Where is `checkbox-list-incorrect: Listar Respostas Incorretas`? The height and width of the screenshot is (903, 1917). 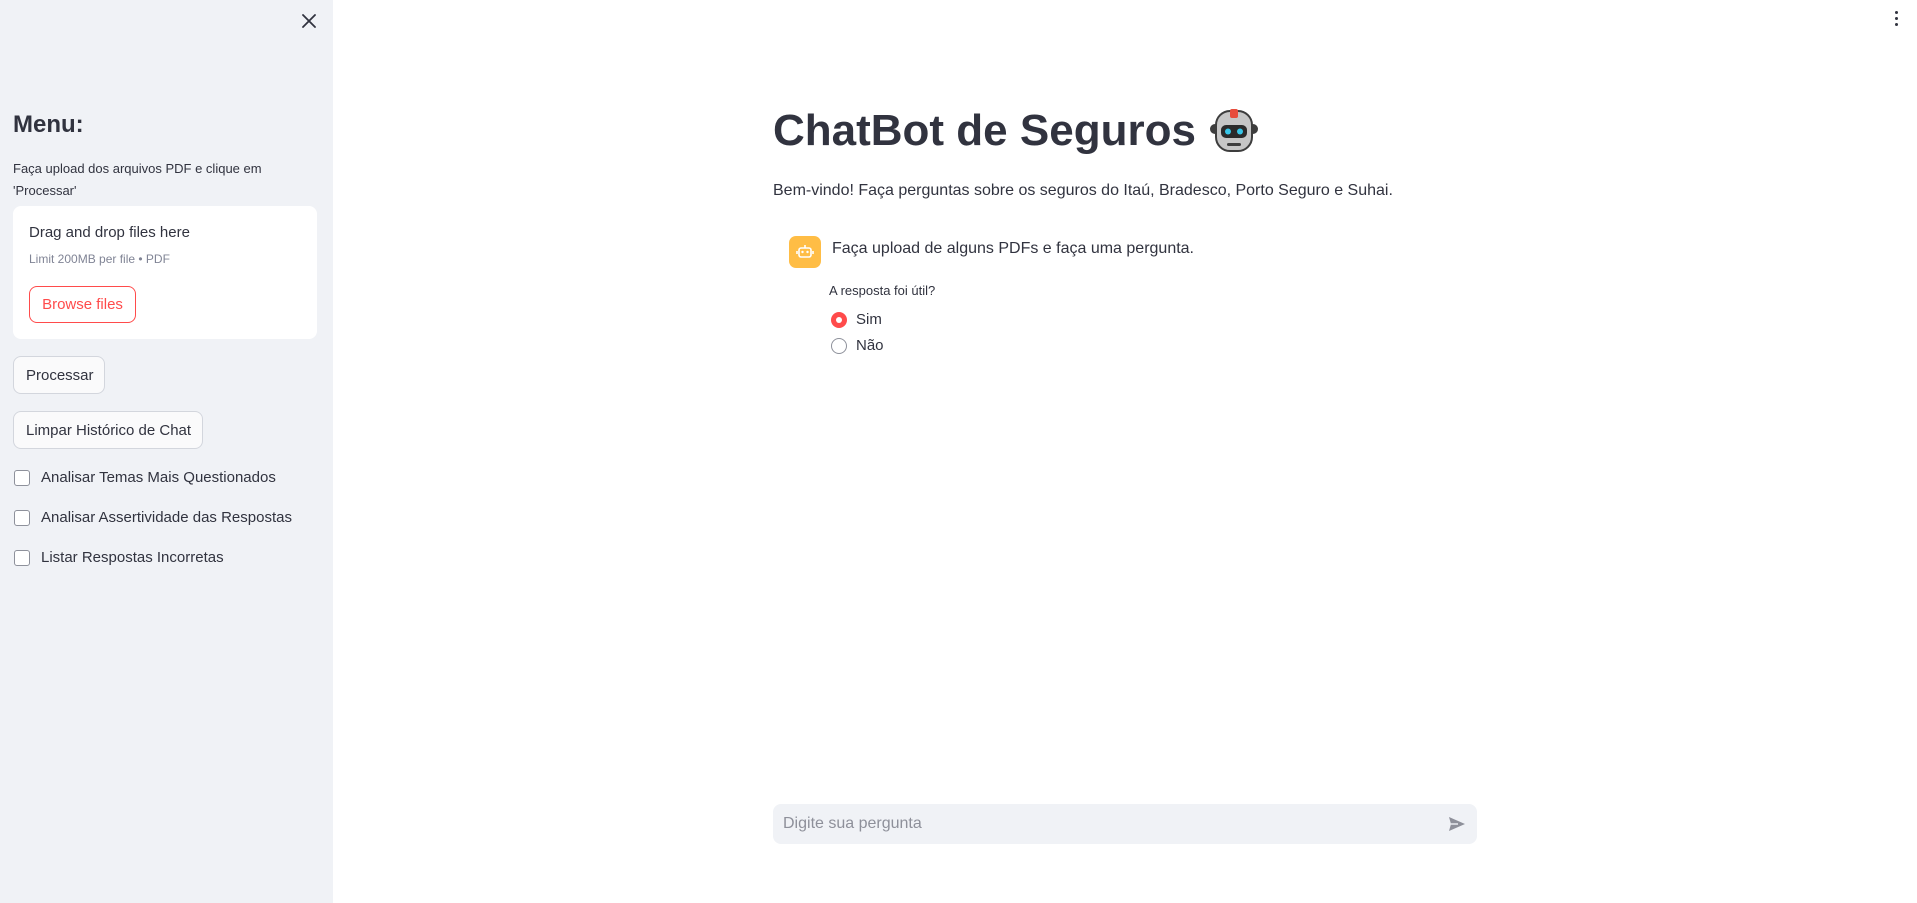
checkbox-list-incorrect: Listar Respostas Incorretas is located at coordinates (119, 557).